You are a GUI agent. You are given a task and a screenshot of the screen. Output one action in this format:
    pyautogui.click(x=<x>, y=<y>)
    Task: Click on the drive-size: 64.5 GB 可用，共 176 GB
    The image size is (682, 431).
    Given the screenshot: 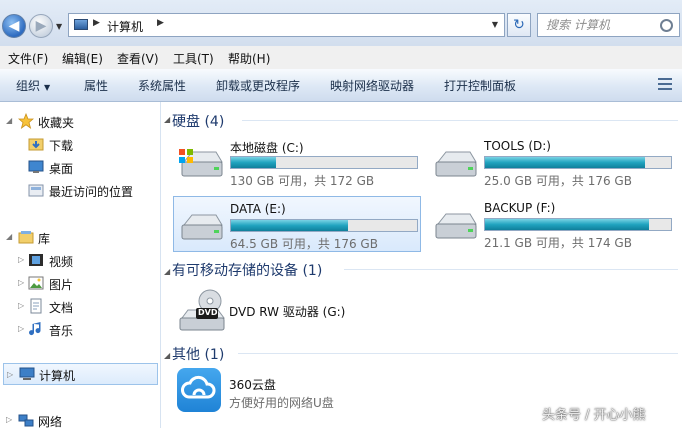 What is the action you would take?
    pyautogui.click(x=304, y=244)
    